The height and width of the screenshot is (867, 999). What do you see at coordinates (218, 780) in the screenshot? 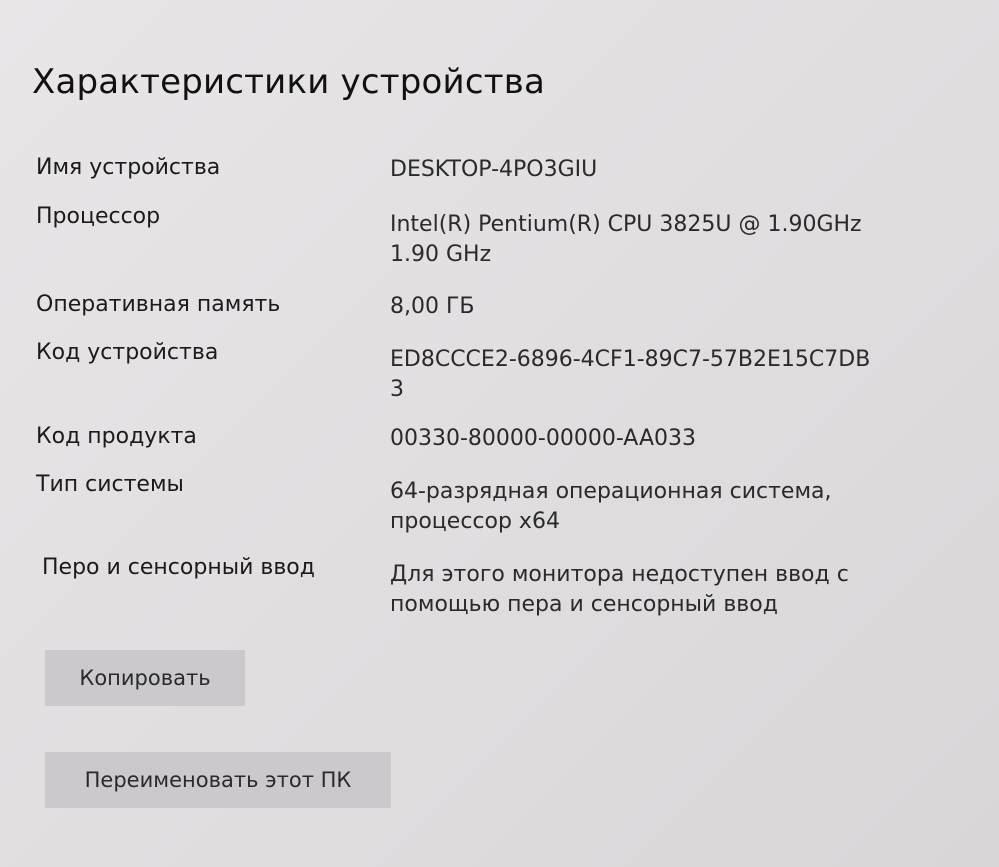
I see `rename-pc-button: Переименовать этот ПК` at bounding box center [218, 780].